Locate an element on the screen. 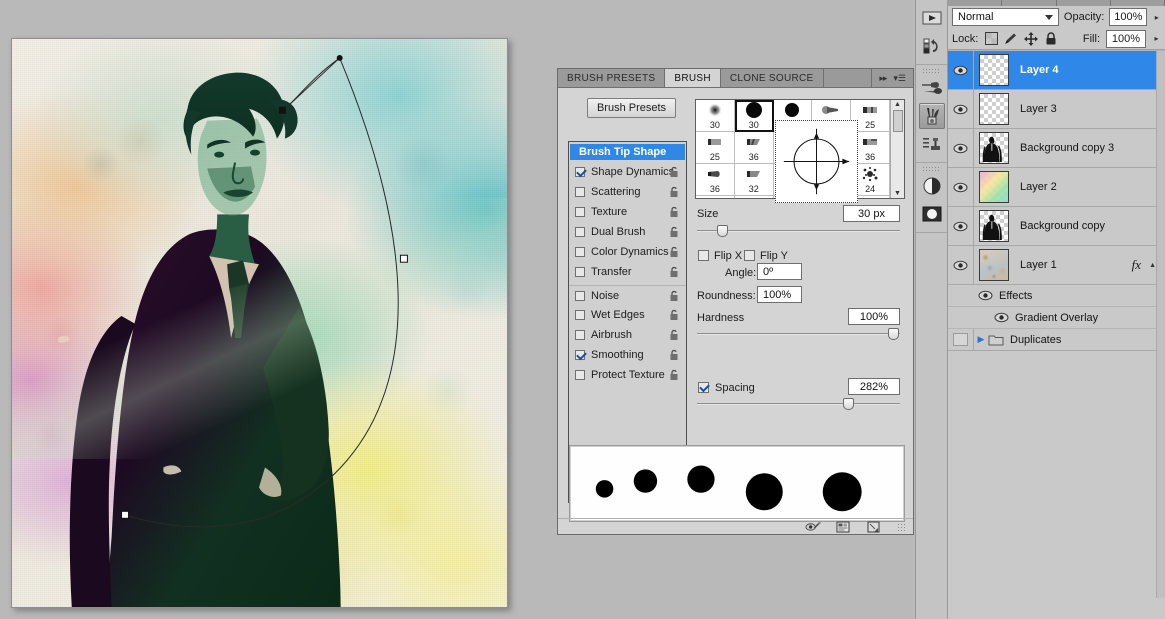 This screenshot has height=619, width=1165. effect-entry-row: Gradient Overlay is located at coordinates (1056, 318).